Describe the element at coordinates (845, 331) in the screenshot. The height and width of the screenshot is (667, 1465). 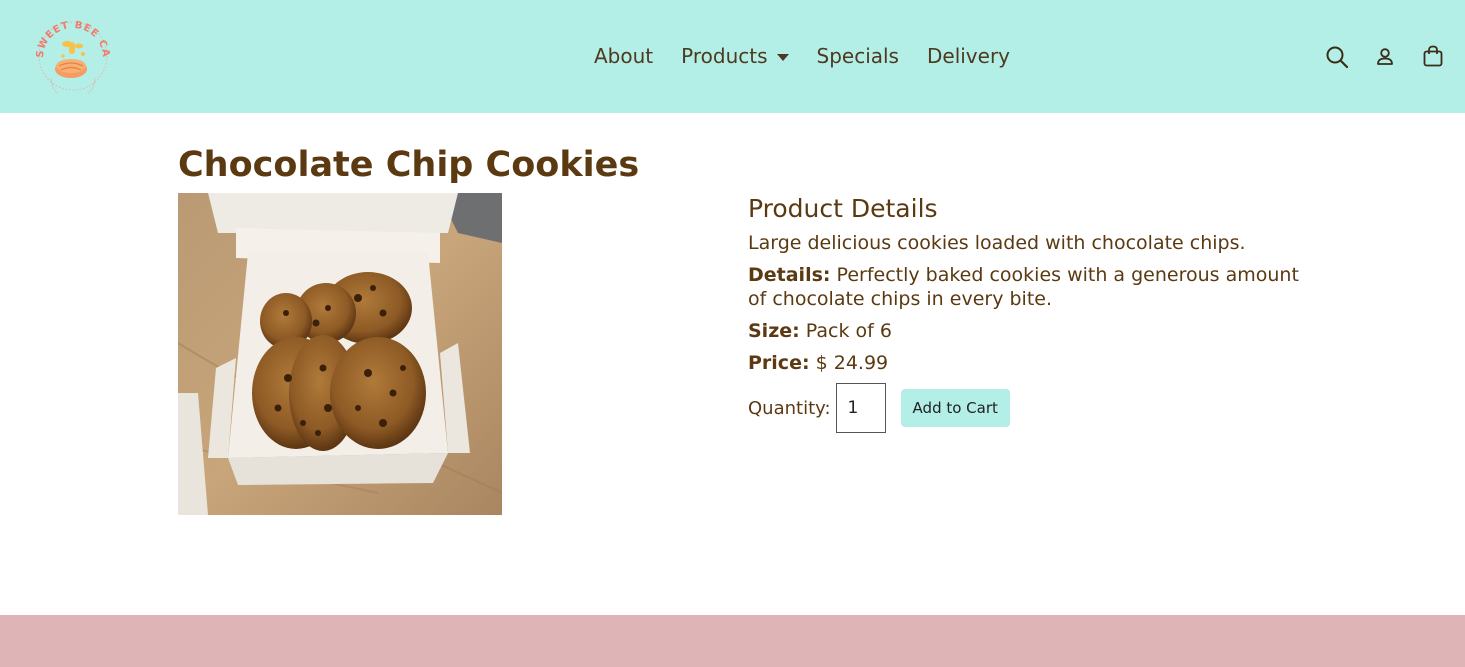
I see `size-value: Pack of 6` at that location.